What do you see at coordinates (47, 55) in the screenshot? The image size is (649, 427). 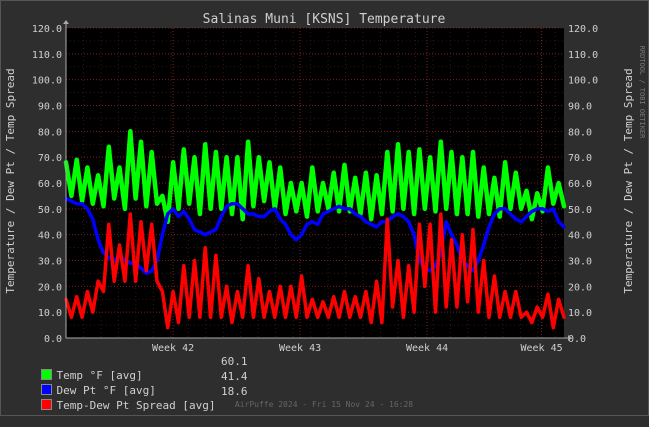 I see `y-tick-label-left: 110.0` at bounding box center [47, 55].